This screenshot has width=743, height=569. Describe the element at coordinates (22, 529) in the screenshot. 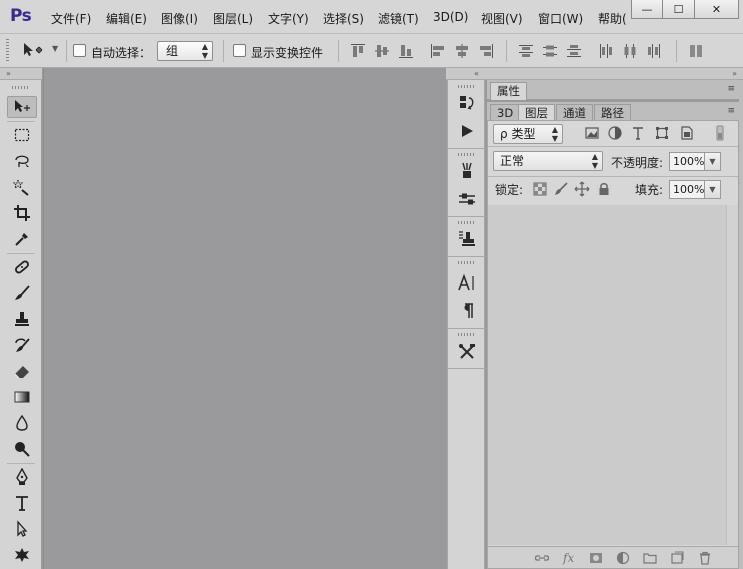

I see `path-select-tool-button` at that location.